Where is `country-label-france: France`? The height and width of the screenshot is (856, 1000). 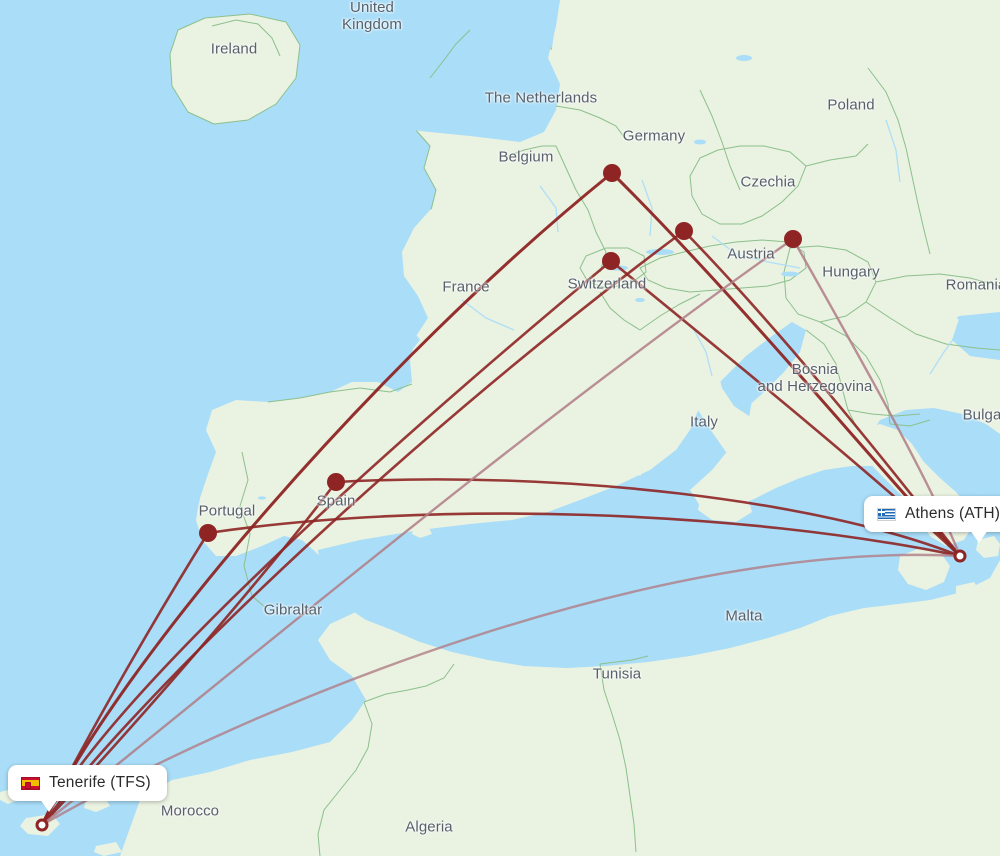 country-label-france: France is located at coordinates (466, 287).